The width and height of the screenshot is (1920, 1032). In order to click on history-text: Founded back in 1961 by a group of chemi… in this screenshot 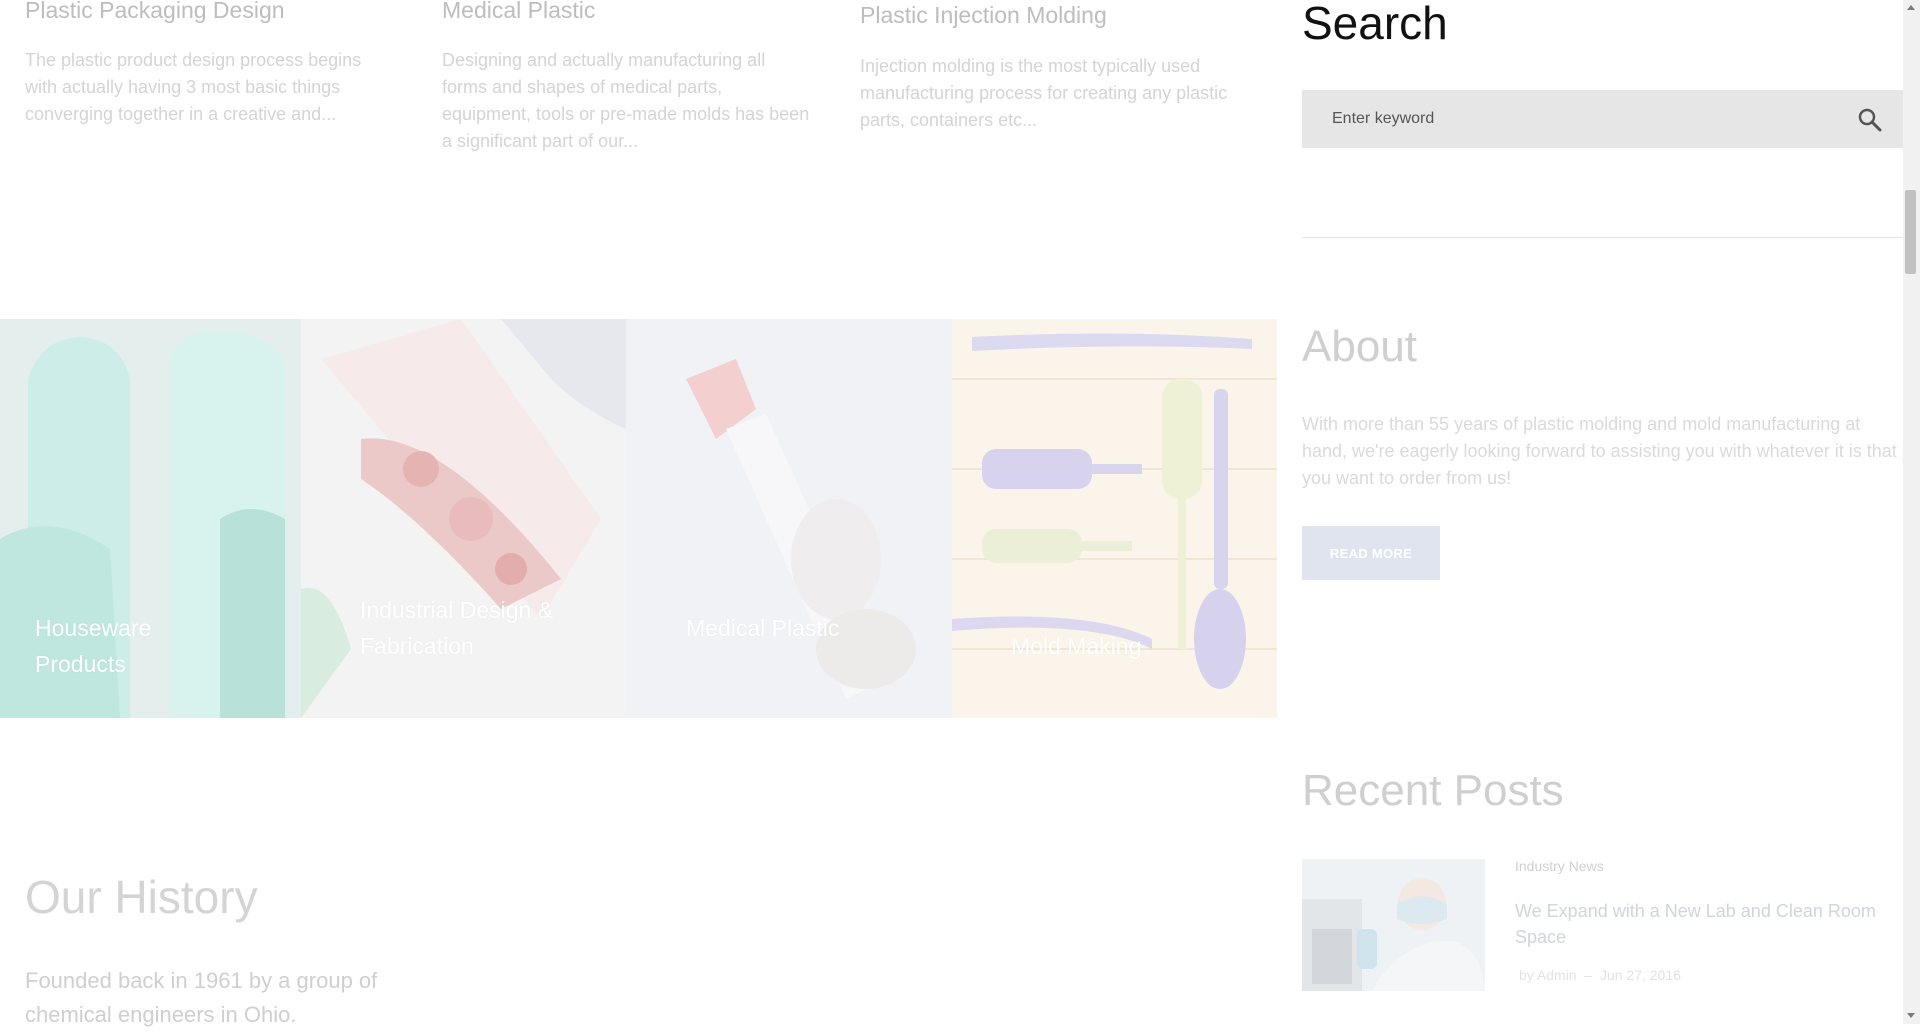, I will do `click(201, 997)`.